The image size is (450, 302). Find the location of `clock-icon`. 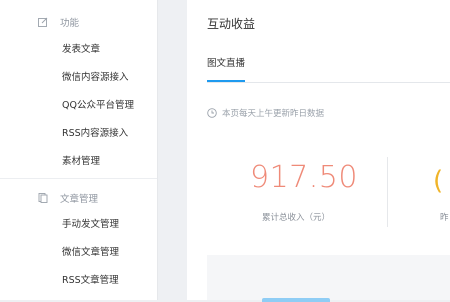

clock-icon is located at coordinates (212, 113).